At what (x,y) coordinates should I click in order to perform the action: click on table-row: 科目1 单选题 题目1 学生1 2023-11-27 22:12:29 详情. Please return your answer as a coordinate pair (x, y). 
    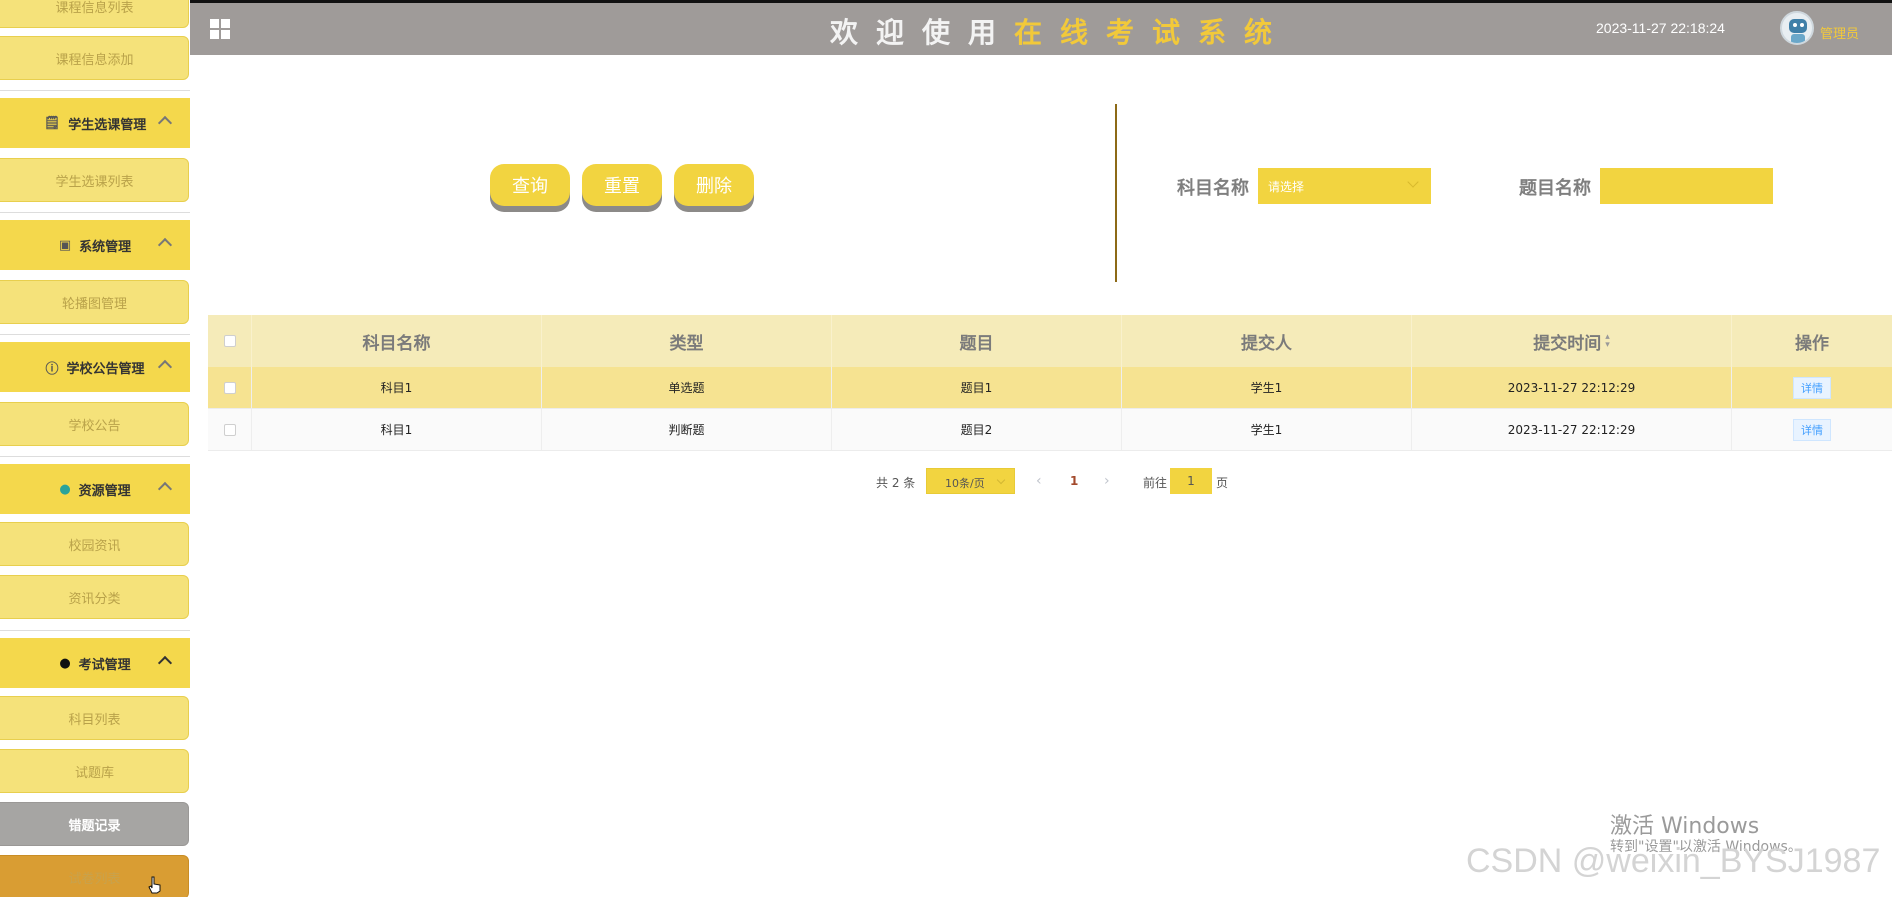
    Looking at the image, I should click on (1050, 388).